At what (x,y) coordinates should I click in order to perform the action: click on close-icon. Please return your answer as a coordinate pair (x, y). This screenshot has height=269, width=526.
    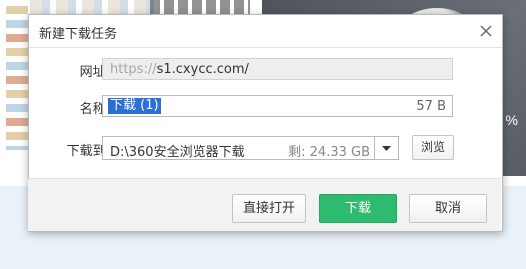
    Looking at the image, I should click on (486, 31).